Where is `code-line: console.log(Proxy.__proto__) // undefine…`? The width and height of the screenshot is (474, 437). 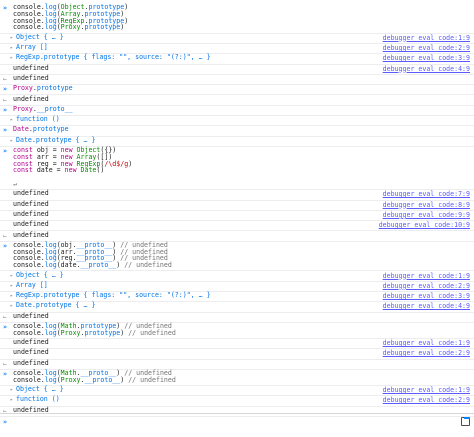 code-line: console.log(Proxy.__proto__) // undefine… is located at coordinates (94, 379).